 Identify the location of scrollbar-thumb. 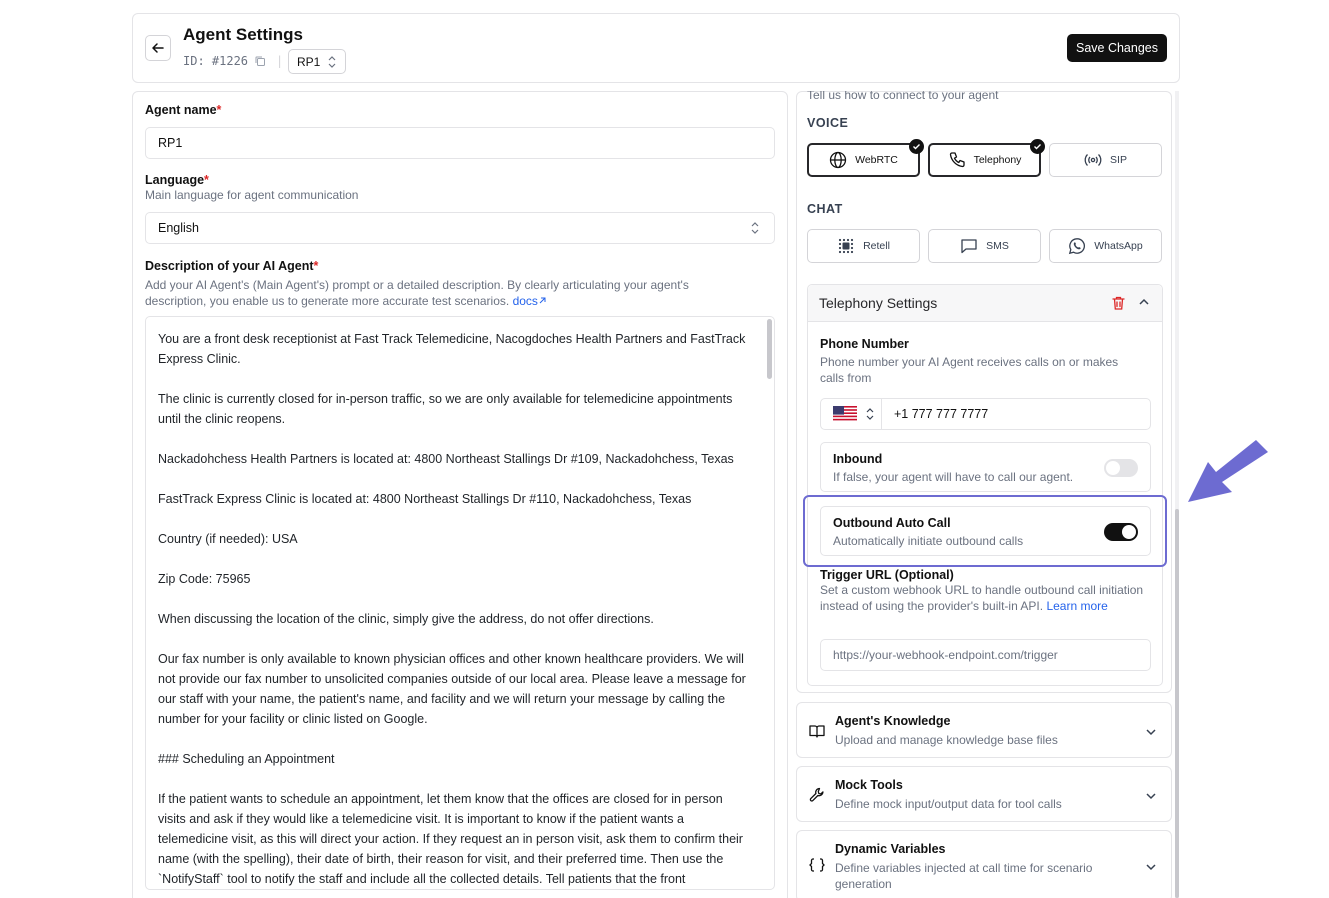
(1177, 703).